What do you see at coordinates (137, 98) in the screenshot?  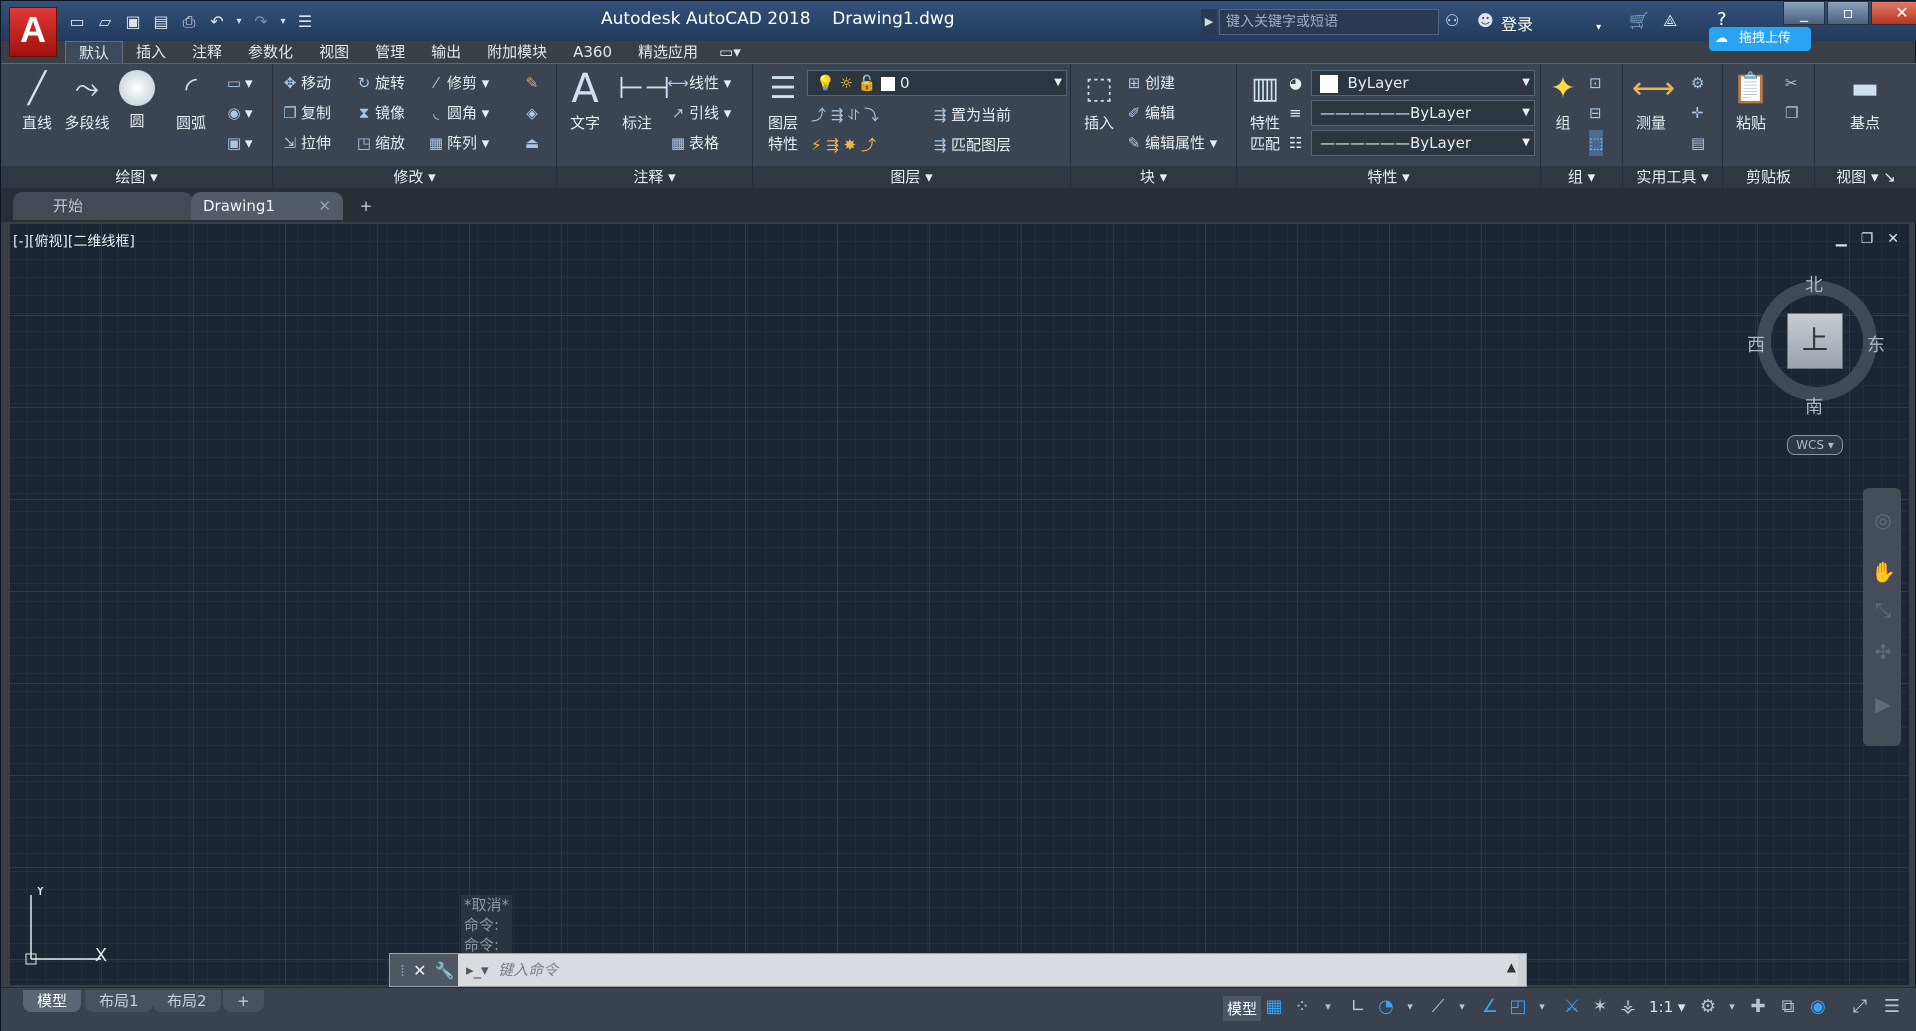 I see `circle-button: 圆` at bounding box center [137, 98].